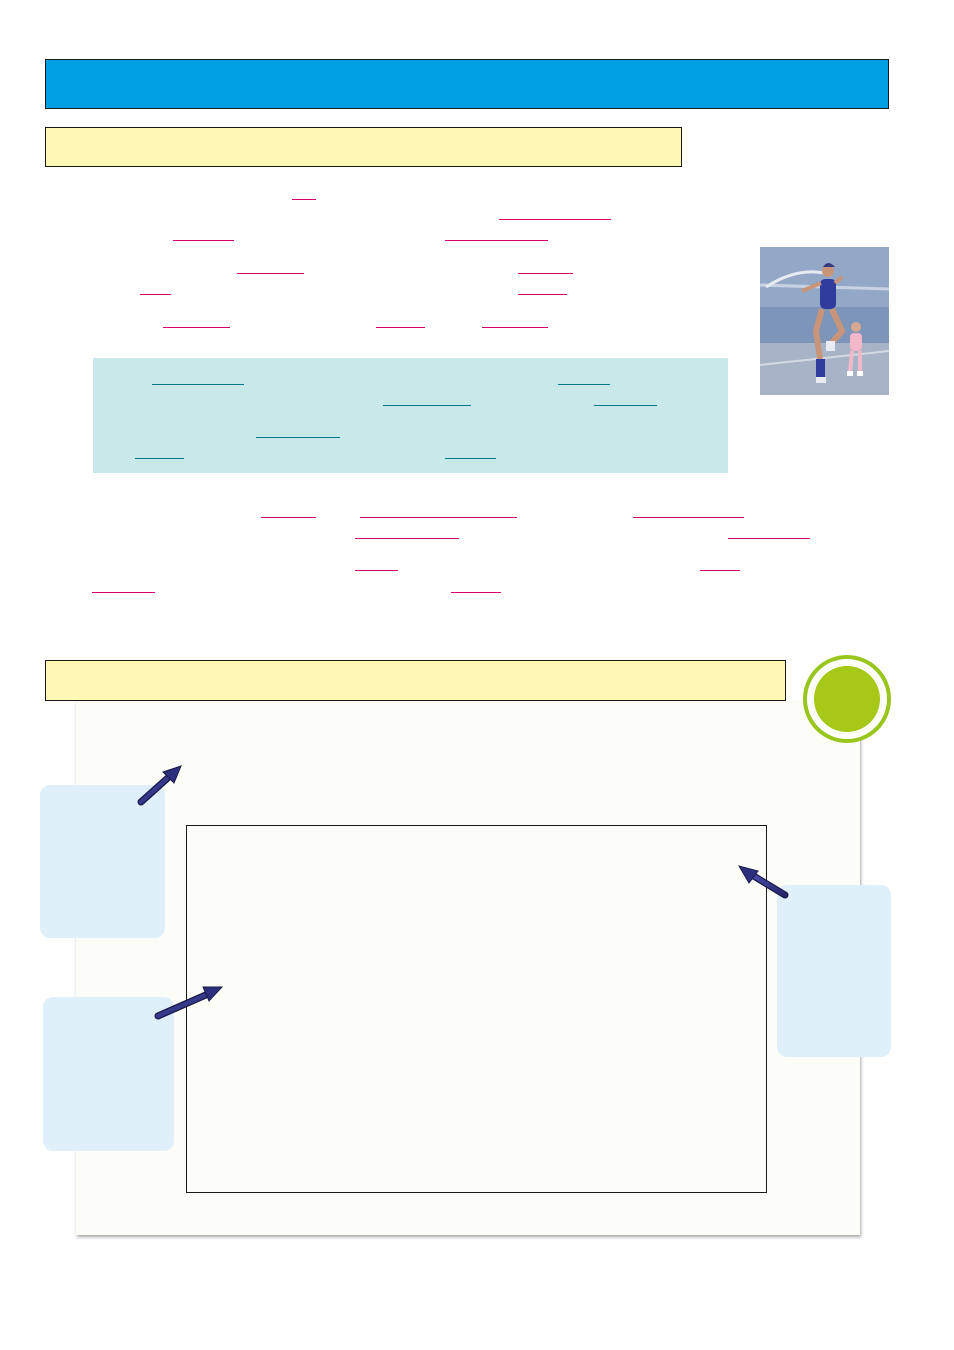 This screenshot has width=954, height=1350. Describe the element at coordinates (463, 892) in the screenshot. I see `arrow-layer` at that location.